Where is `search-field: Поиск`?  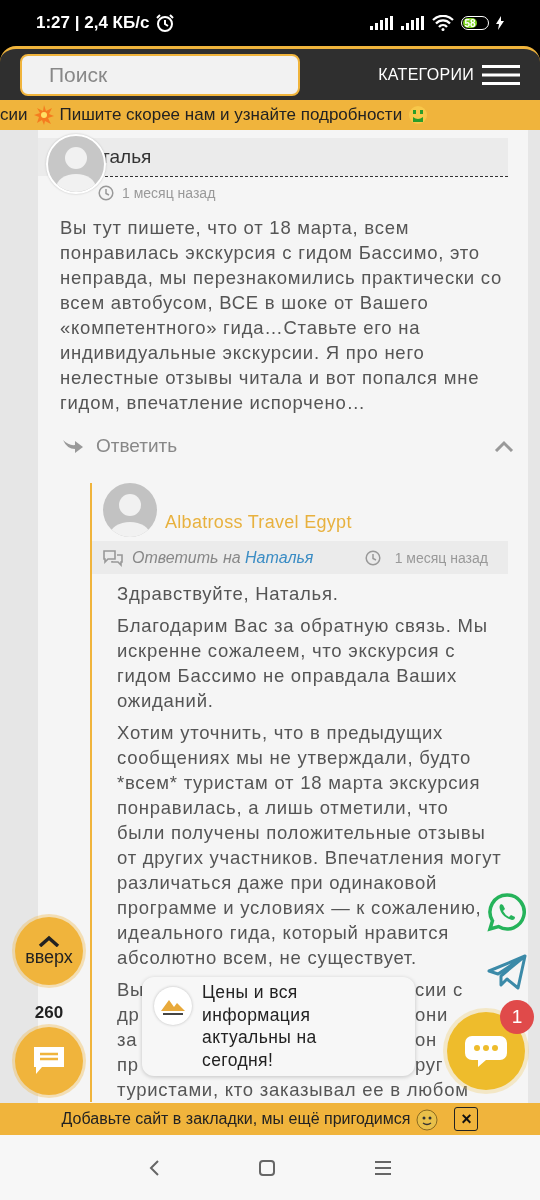
search-field: Поиск is located at coordinates (160, 74).